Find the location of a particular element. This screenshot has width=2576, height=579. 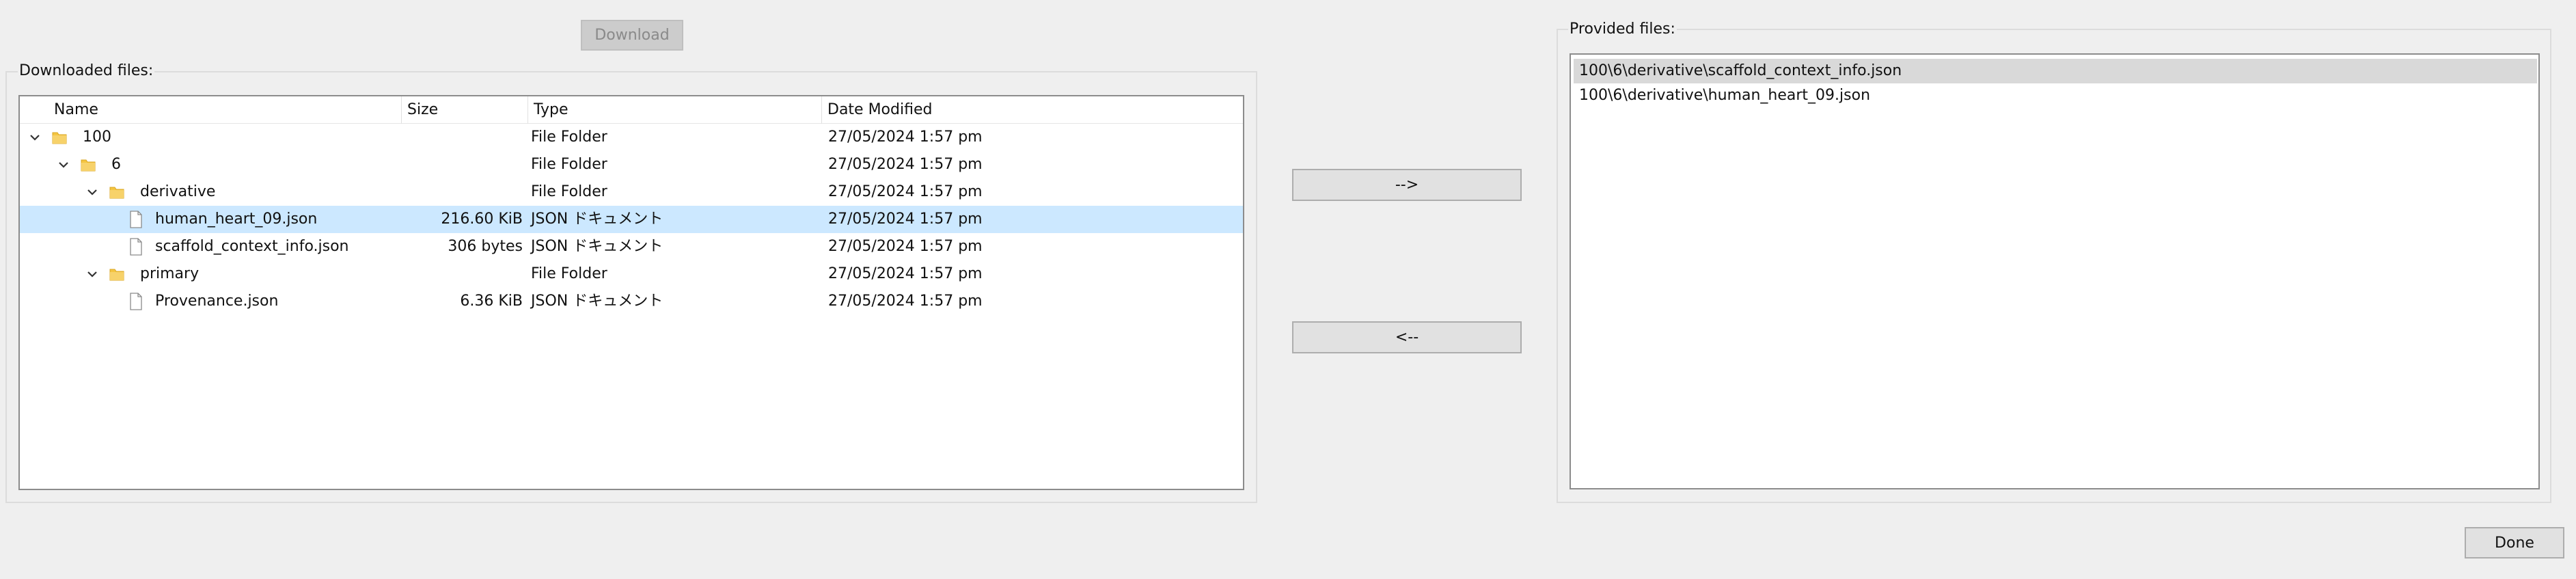

cell-name: derivative is located at coordinates (178, 191).